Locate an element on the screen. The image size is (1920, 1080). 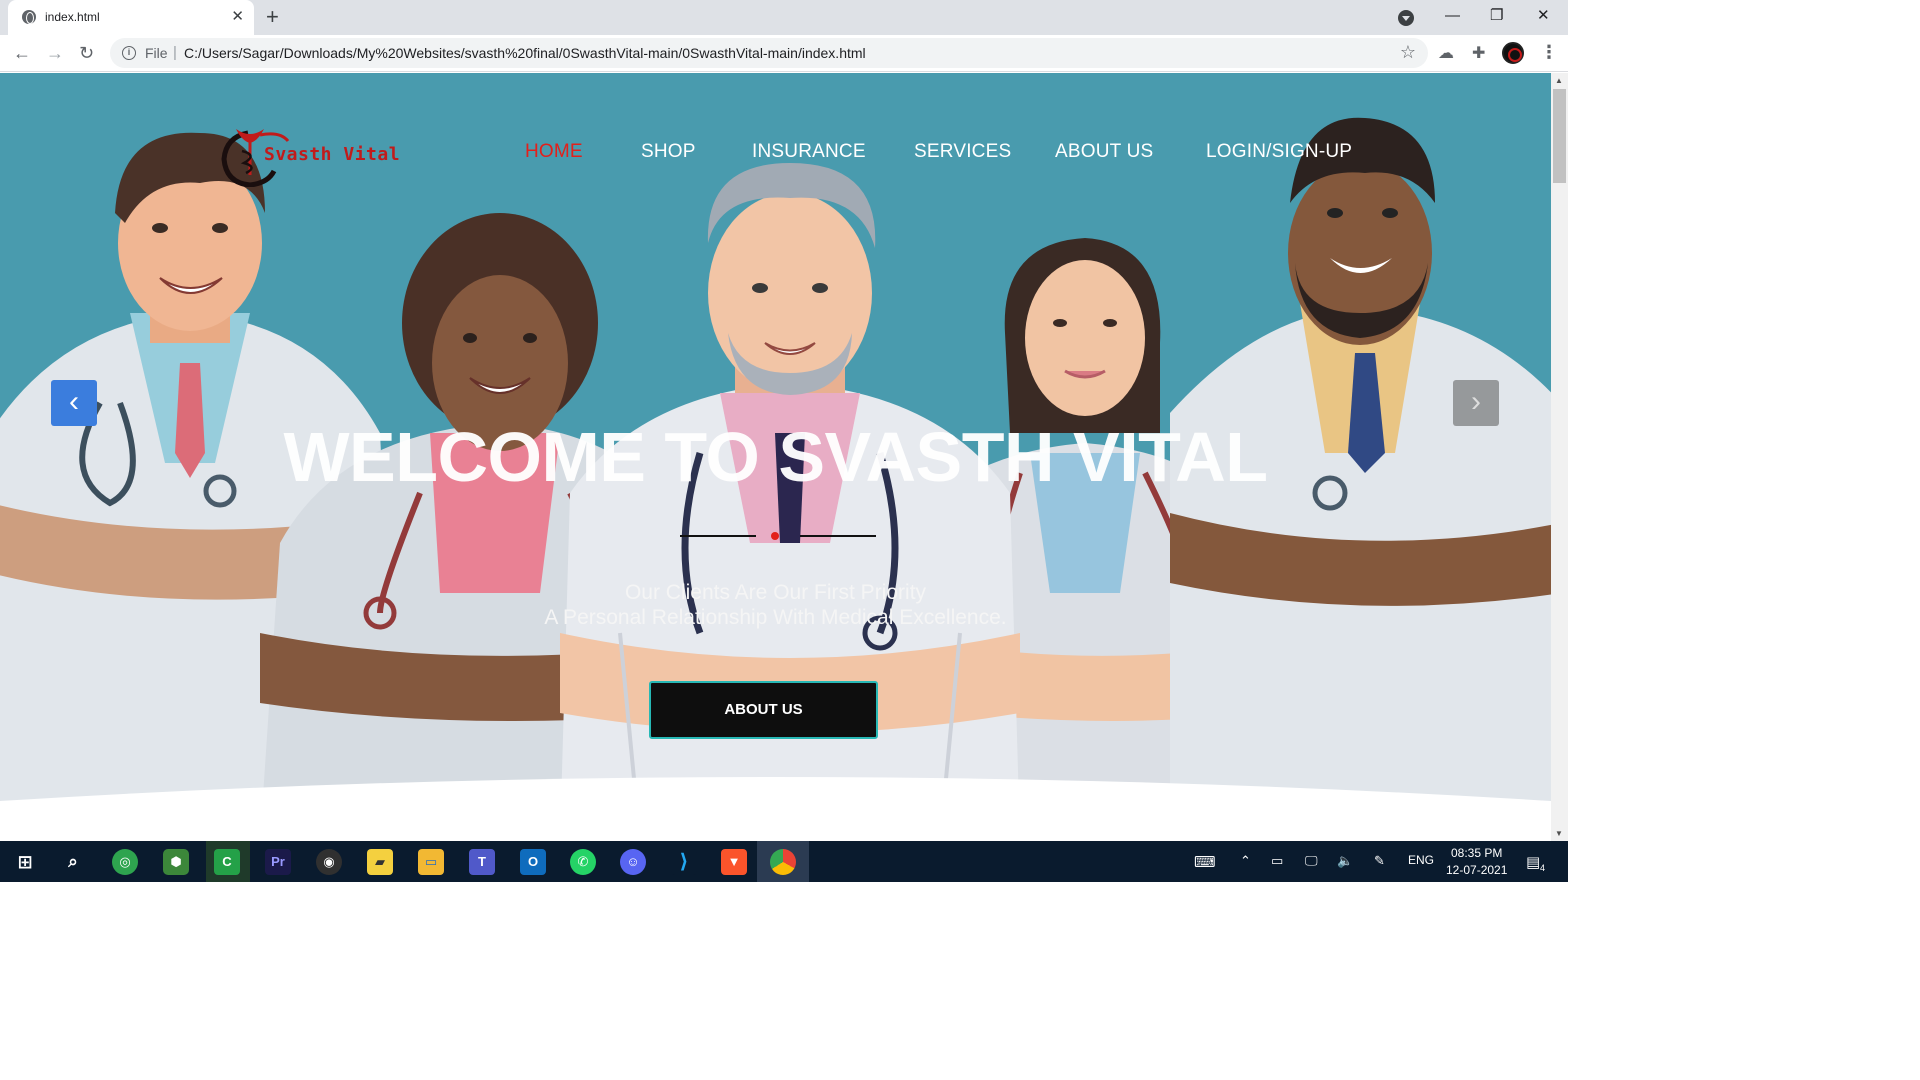
restore-button: ❐ is located at coordinates (1496, 16).